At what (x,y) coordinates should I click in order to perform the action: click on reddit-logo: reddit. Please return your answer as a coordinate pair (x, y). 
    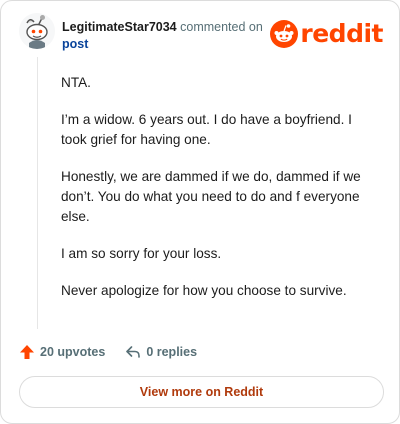
    Looking at the image, I should click on (326, 34).